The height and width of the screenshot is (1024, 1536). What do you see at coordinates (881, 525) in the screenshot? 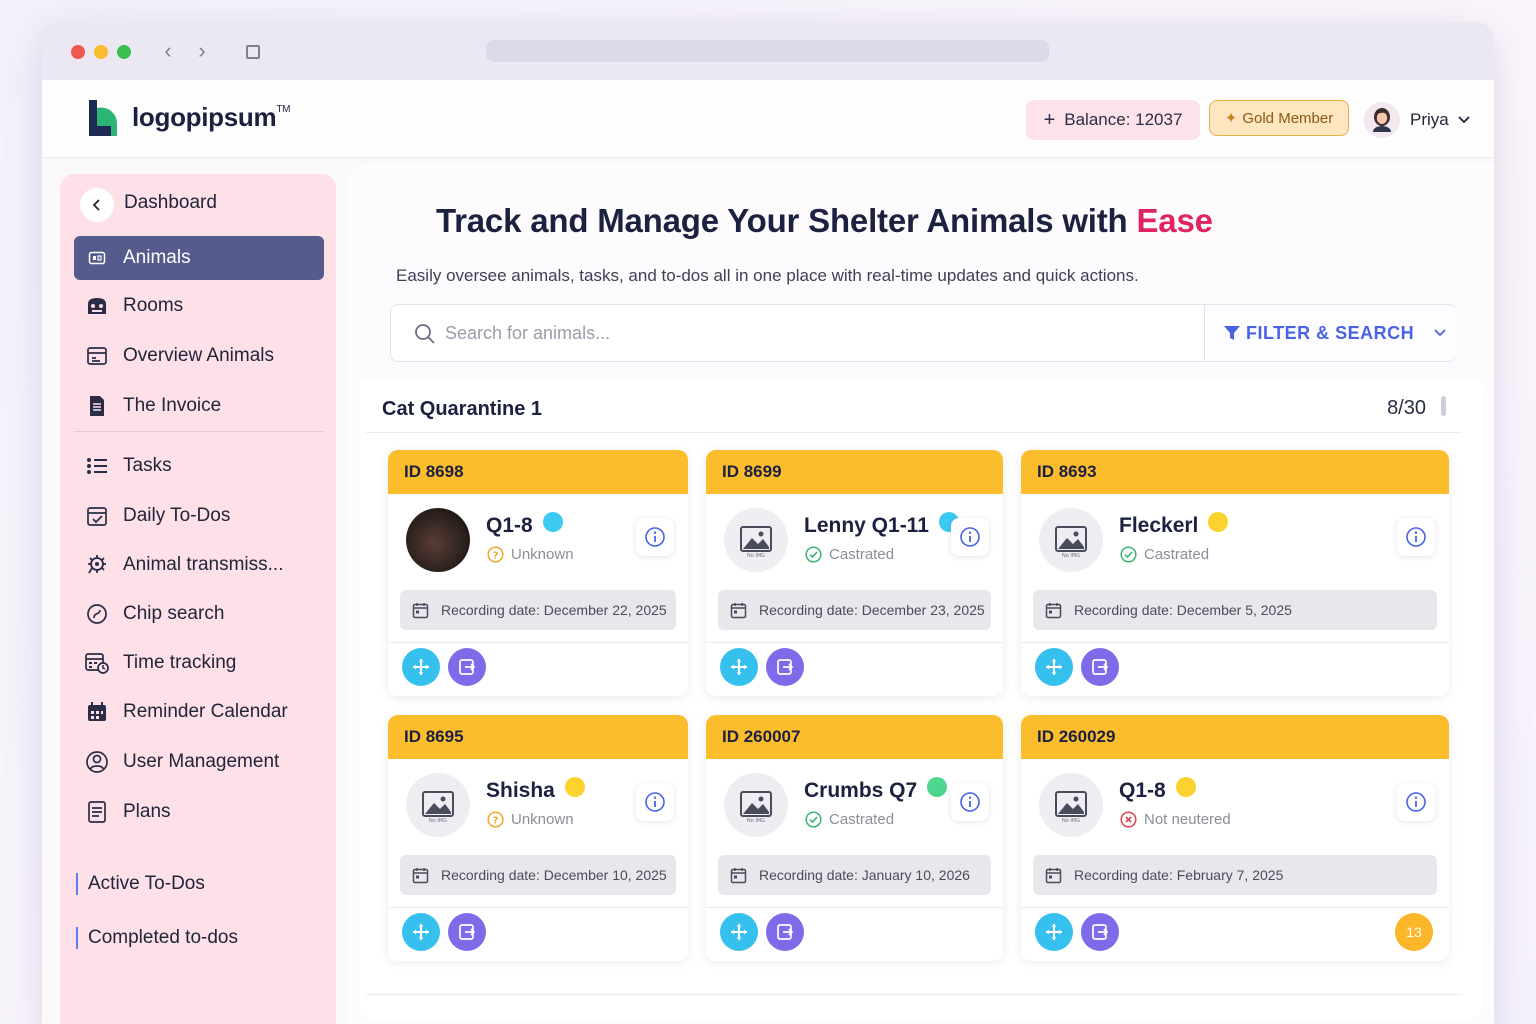
I see `animal-name: Lenny Q1-11` at bounding box center [881, 525].